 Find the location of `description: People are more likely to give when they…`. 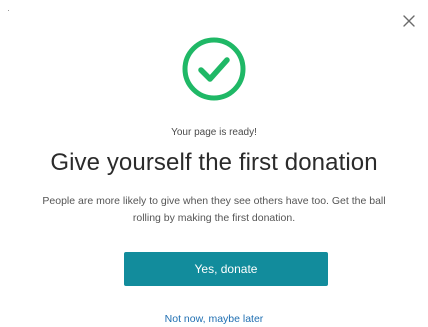

description: People are more likely to give when they… is located at coordinates (214, 209).